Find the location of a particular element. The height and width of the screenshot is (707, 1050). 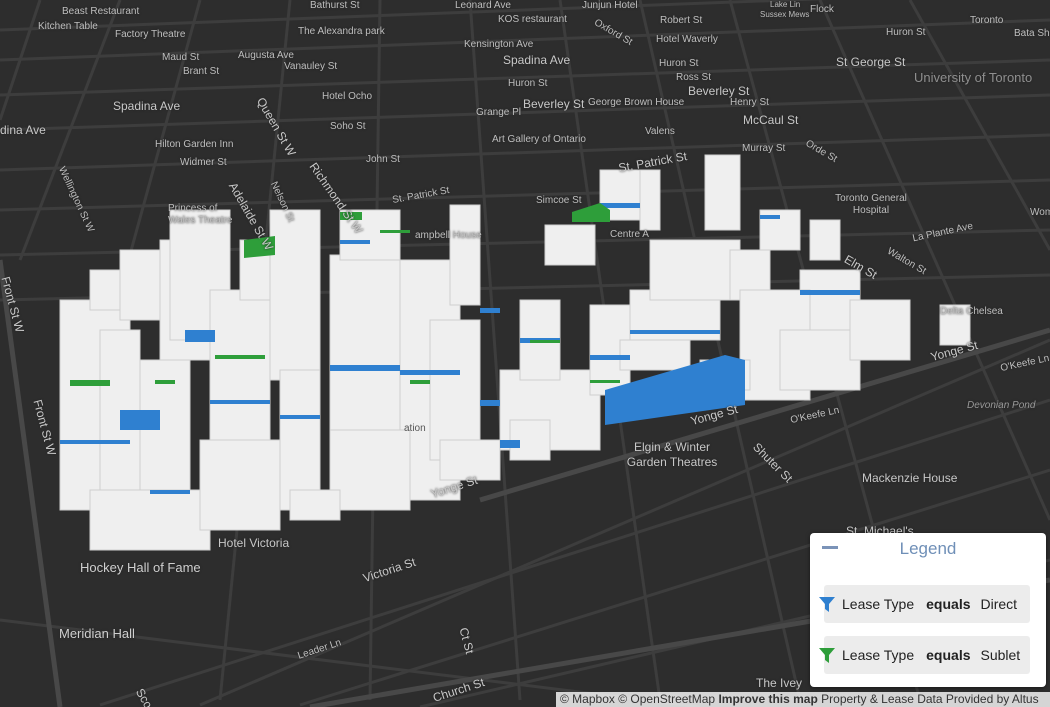

mapbox-link: © Mapbox is located at coordinates (587, 699).